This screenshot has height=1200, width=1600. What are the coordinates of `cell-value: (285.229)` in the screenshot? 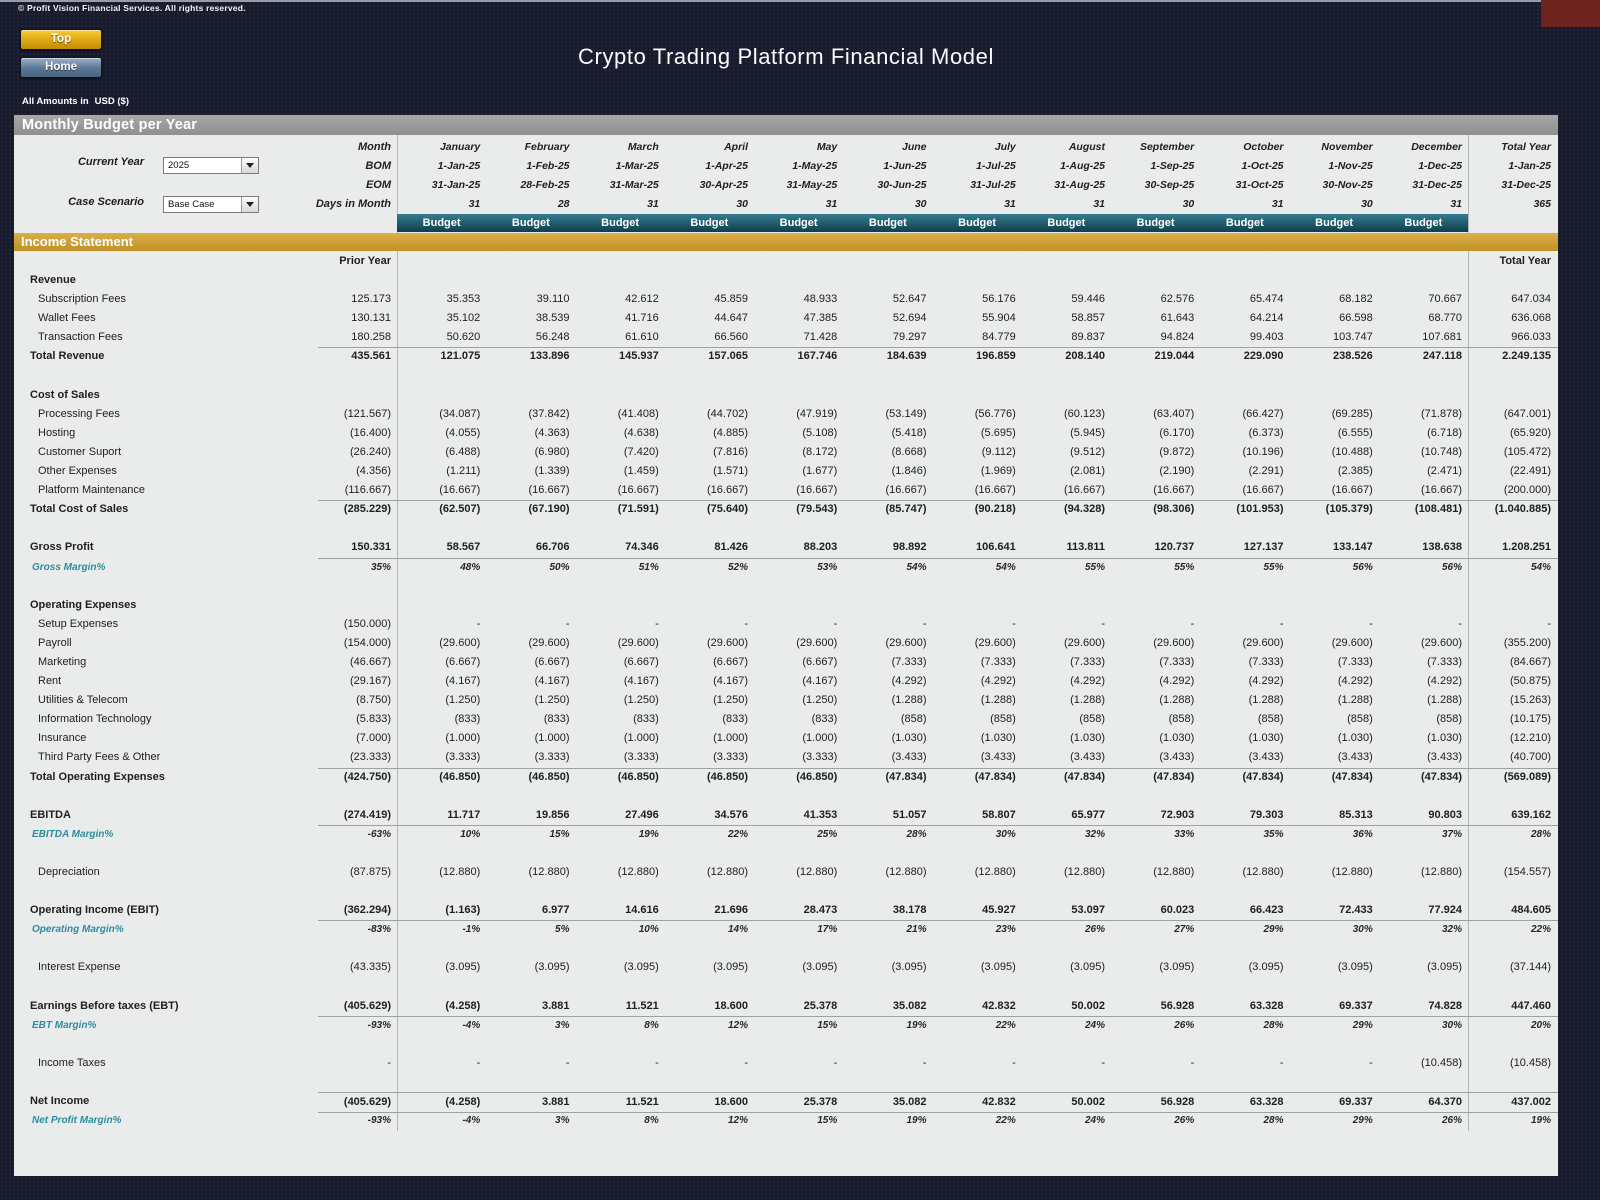 It's located at (367, 509).